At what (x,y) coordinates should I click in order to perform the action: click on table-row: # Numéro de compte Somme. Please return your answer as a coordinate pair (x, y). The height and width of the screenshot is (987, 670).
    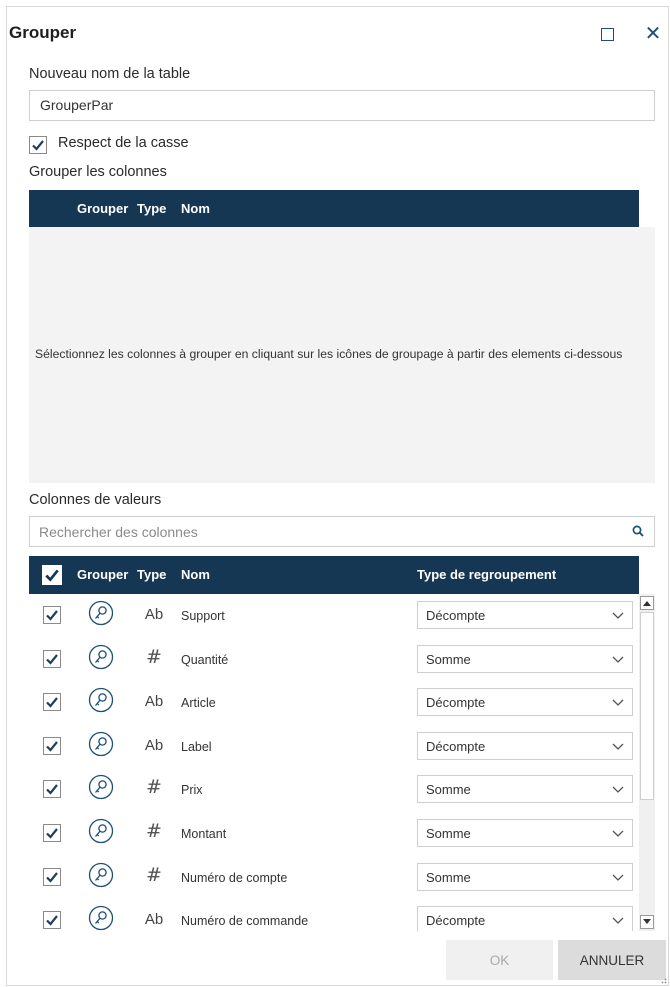
    Looking at the image, I should click on (334, 878).